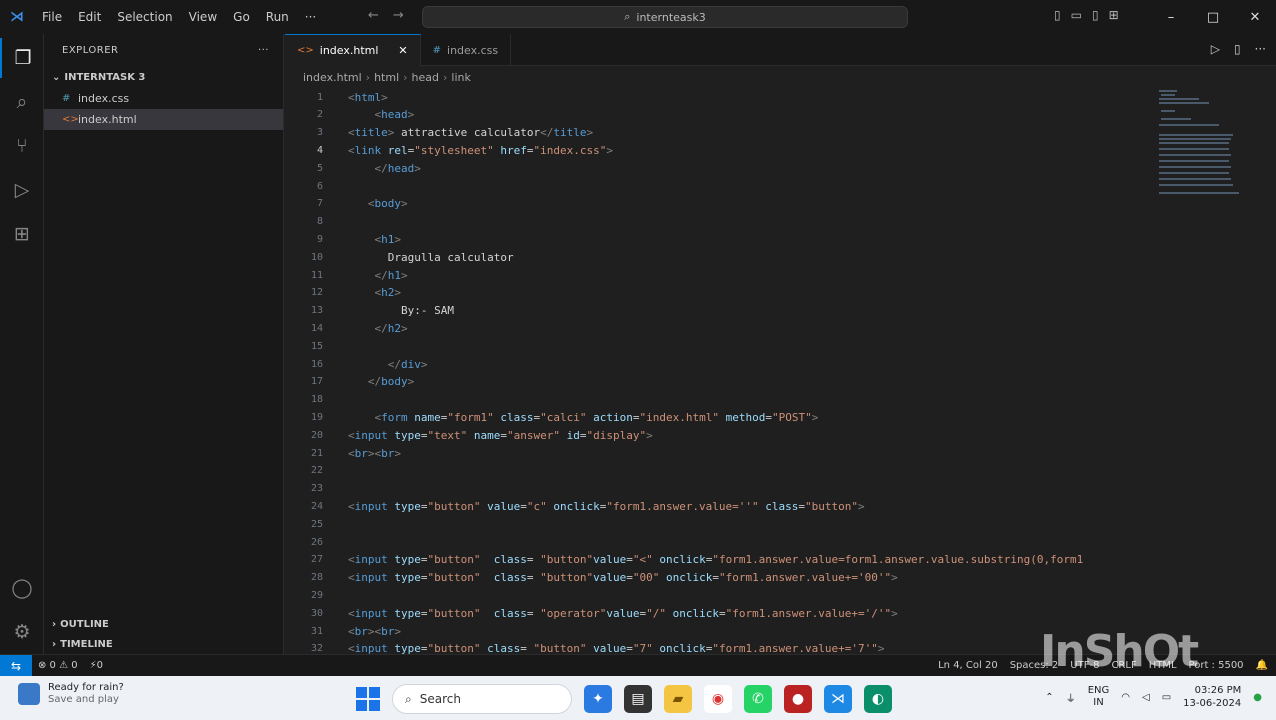 This screenshot has height=720, width=1276. Describe the element at coordinates (1114, 15) in the screenshot. I see `customize-layout-icon: ⊞` at that location.